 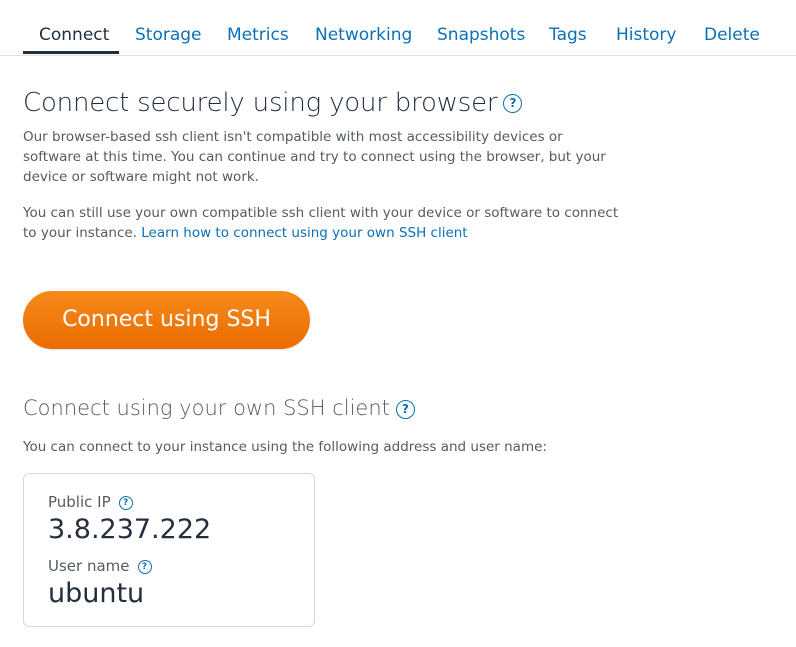 What do you see at coordinates (89, 566) in the screenshot?
I see `username-label-text: User name` at bounding box center [89, 566].